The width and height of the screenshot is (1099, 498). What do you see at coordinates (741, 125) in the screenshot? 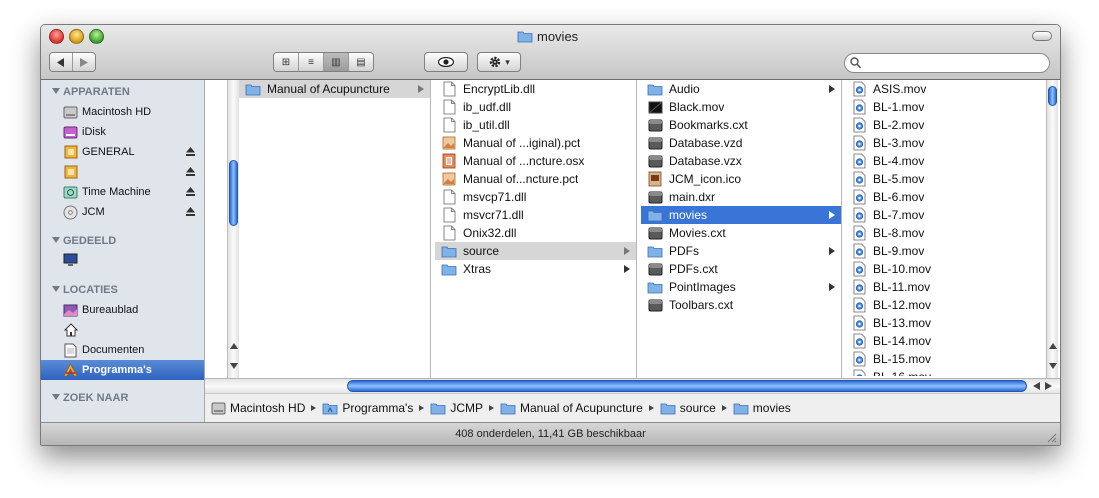
I see `list-item: Bookmarks.cxt` at bounding box center [741, 125].